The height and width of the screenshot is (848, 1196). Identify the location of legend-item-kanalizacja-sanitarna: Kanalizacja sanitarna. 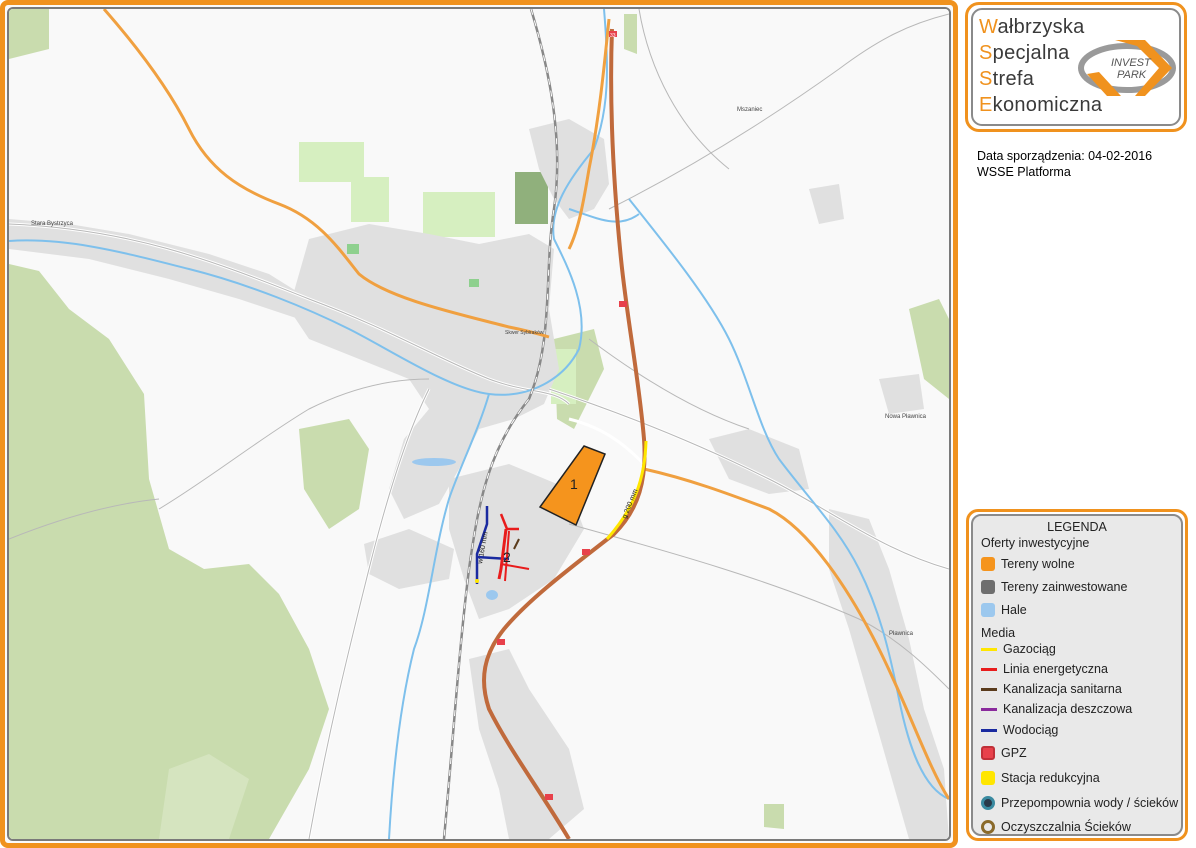
(1051, 689).